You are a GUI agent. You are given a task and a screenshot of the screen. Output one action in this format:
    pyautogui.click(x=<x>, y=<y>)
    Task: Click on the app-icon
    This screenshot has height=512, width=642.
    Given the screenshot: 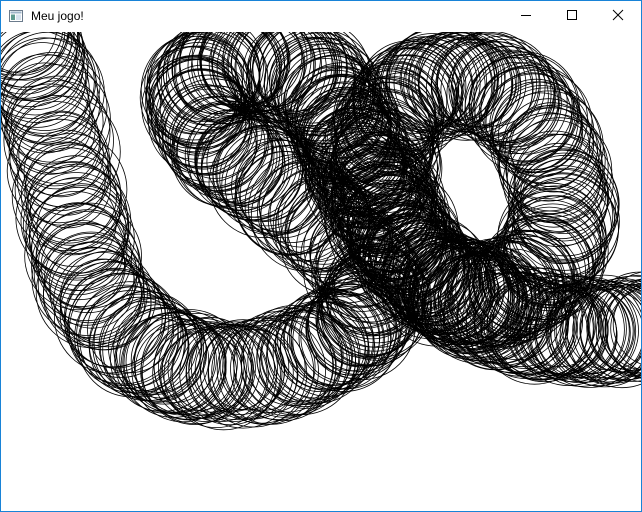 What is the action you would take?
    pyautogui.click(x=16, y=16)
    